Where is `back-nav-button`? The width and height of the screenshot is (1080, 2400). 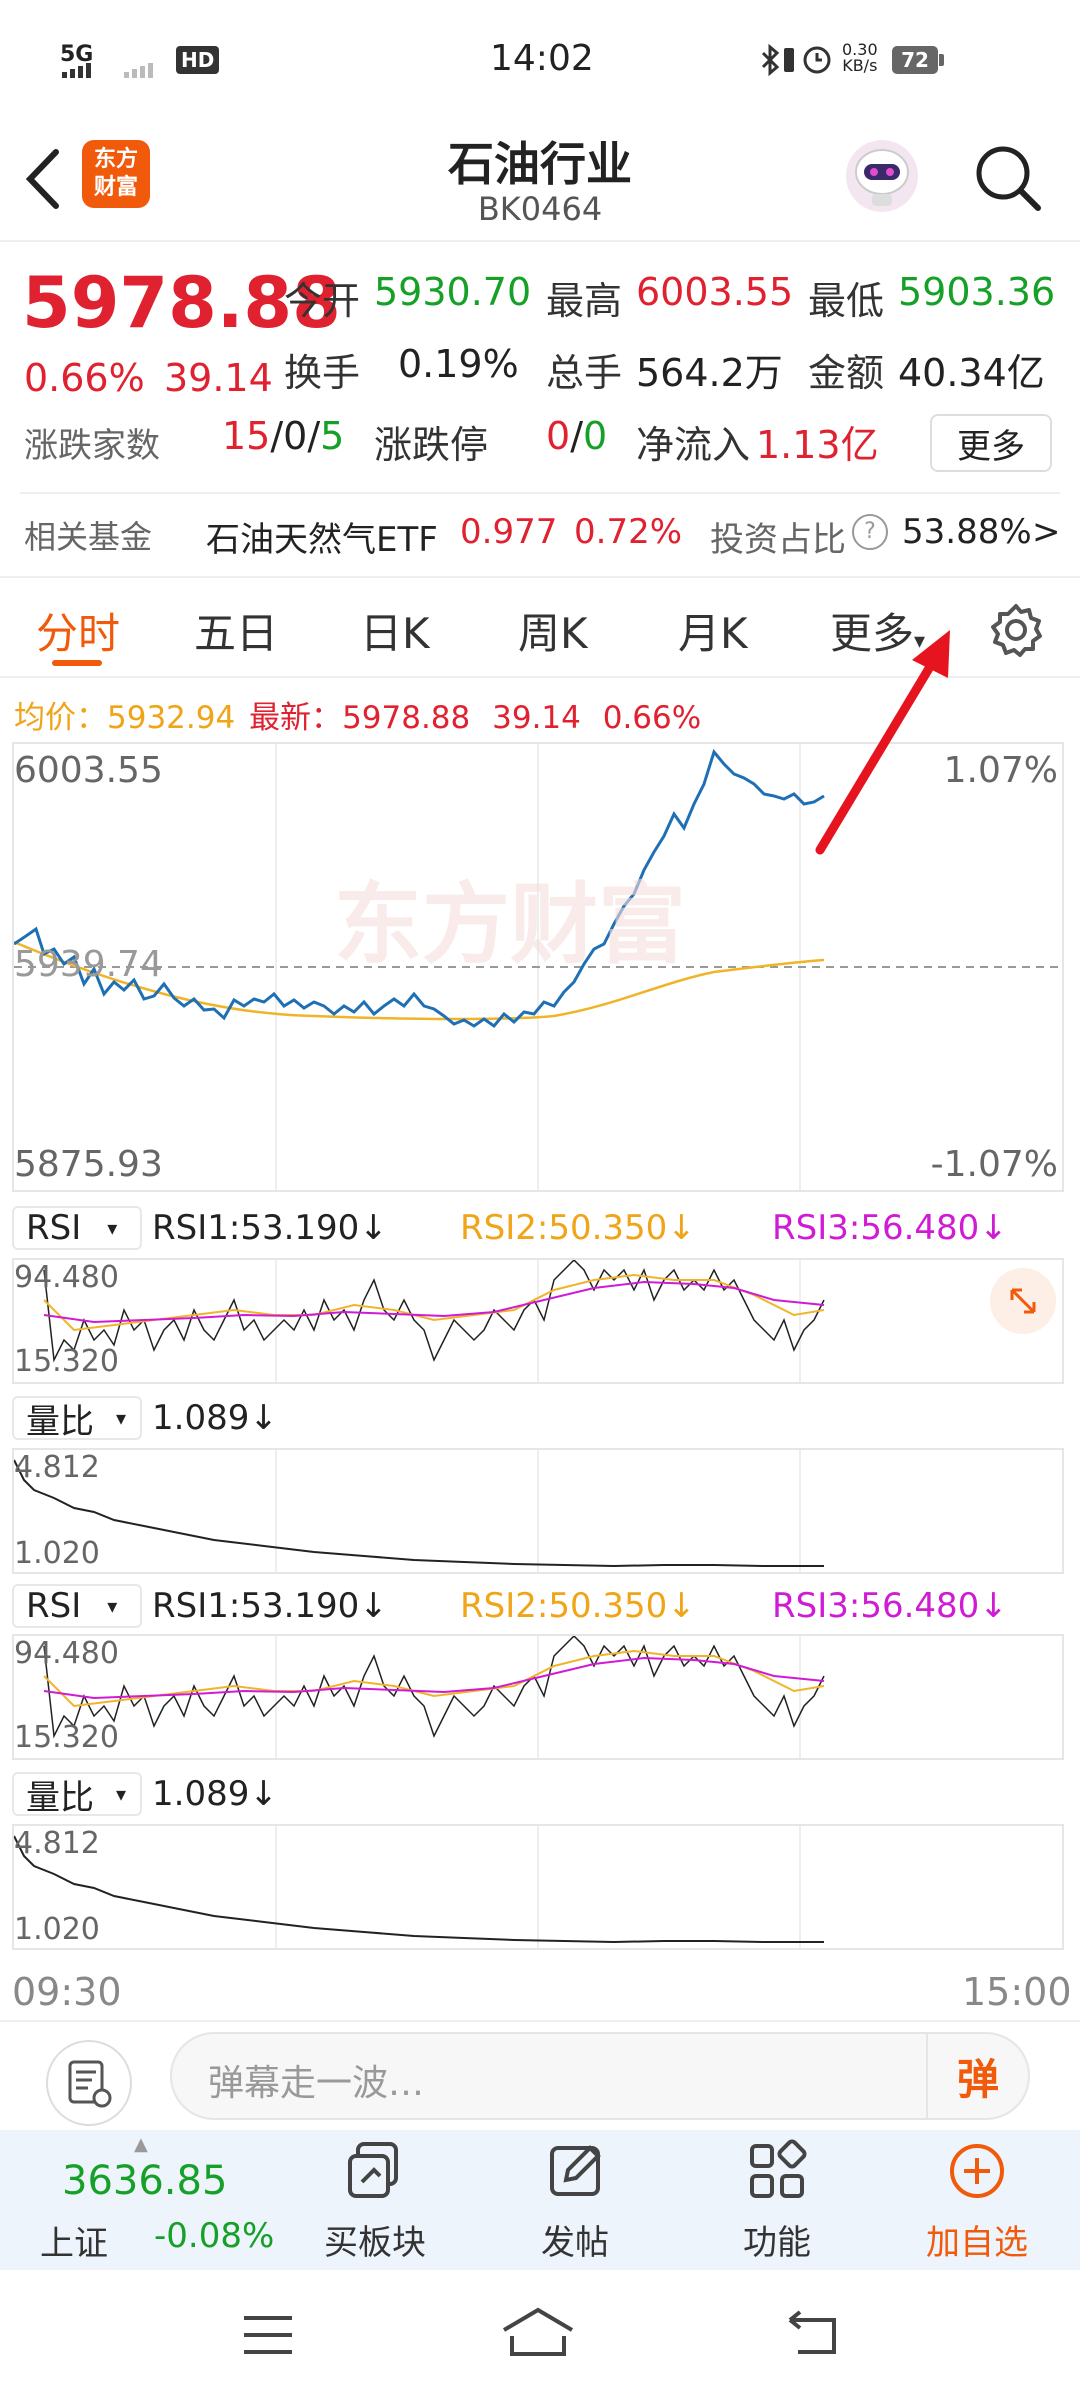 back-nav-button is located at coordinates (814, 2337).